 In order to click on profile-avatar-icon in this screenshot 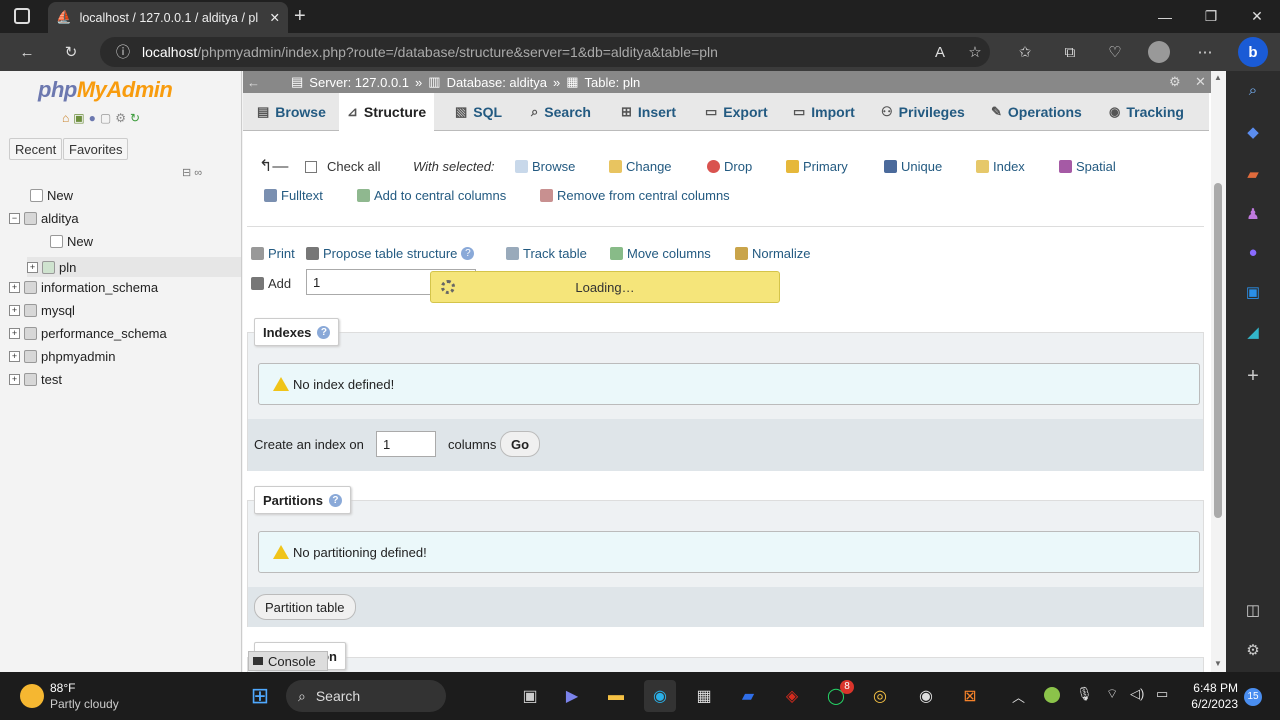, I will do `click(1159, 52)`.